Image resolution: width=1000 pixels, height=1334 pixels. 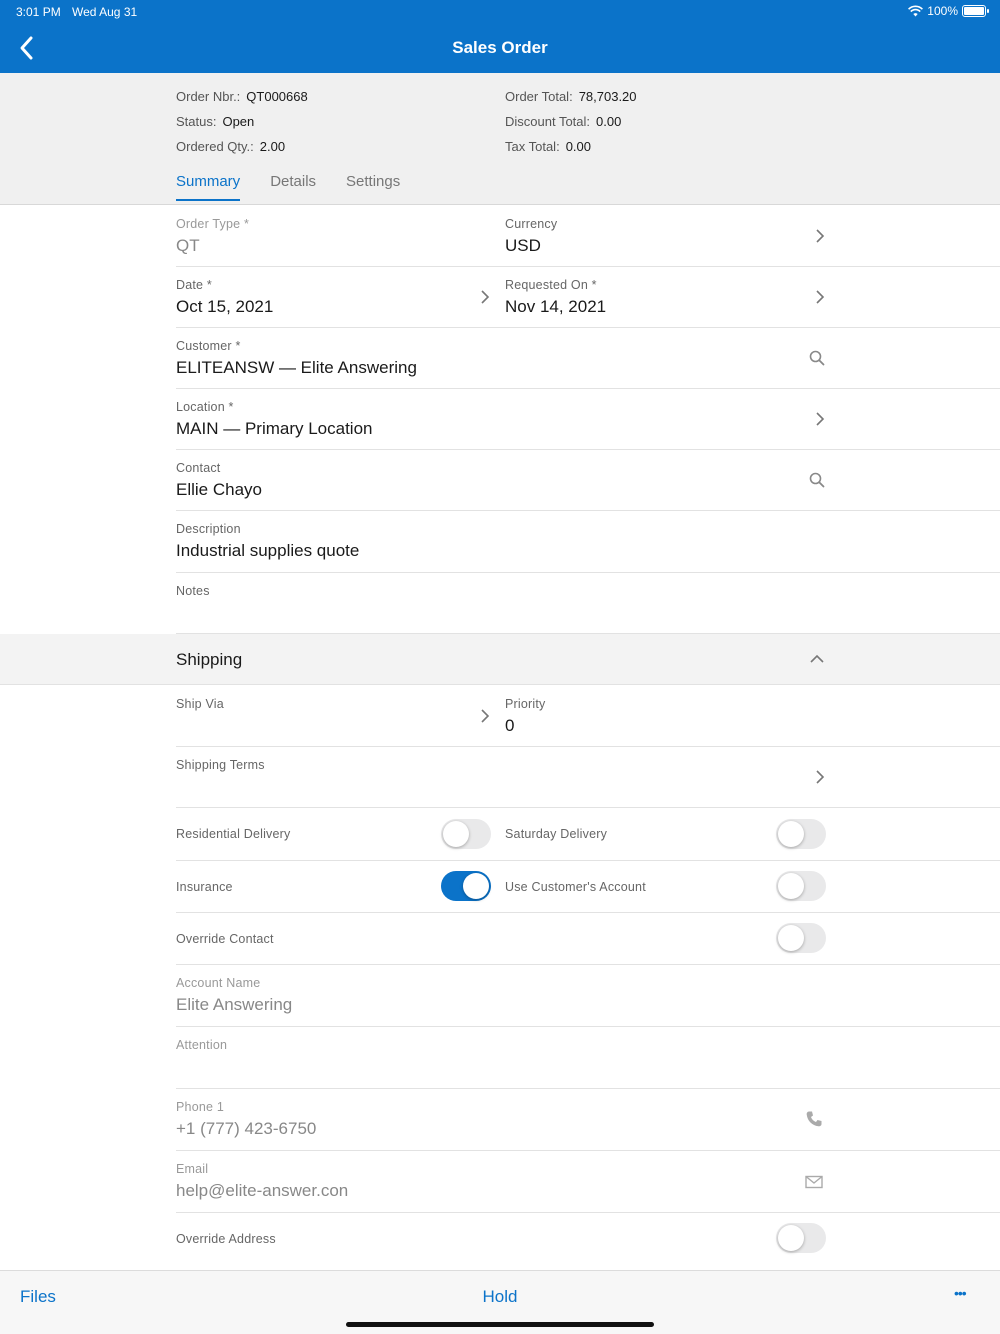 I want to click on attention-row: Attention, so click(x=588, y=1058).